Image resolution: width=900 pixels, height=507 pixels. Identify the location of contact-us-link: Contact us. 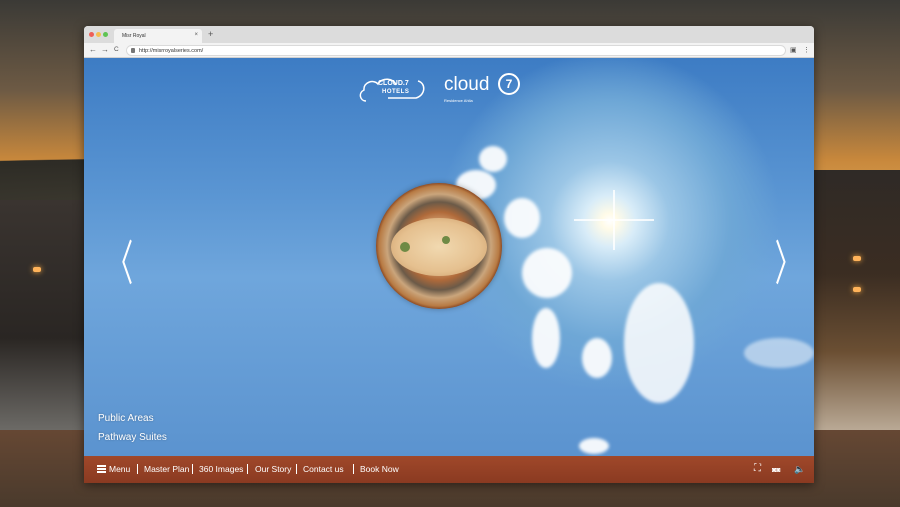
(323, 469).